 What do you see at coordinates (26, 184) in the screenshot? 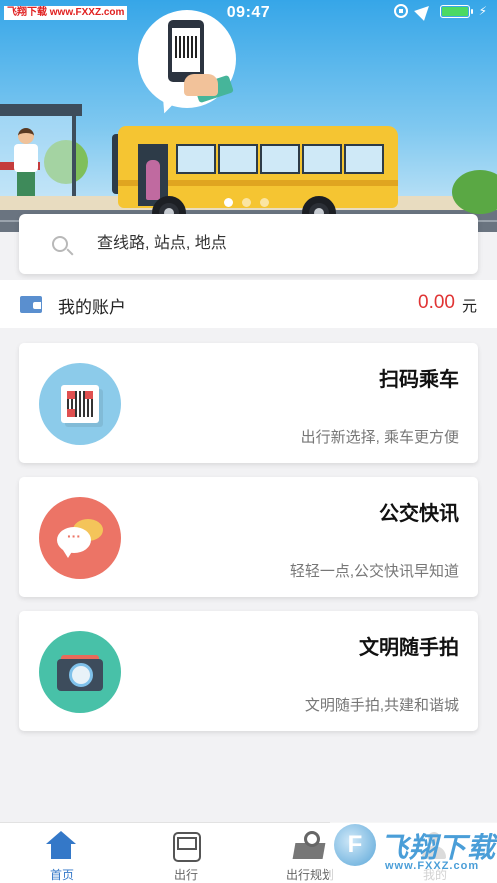
I see `waiting-person-legs` at bounding box center [26, 184].